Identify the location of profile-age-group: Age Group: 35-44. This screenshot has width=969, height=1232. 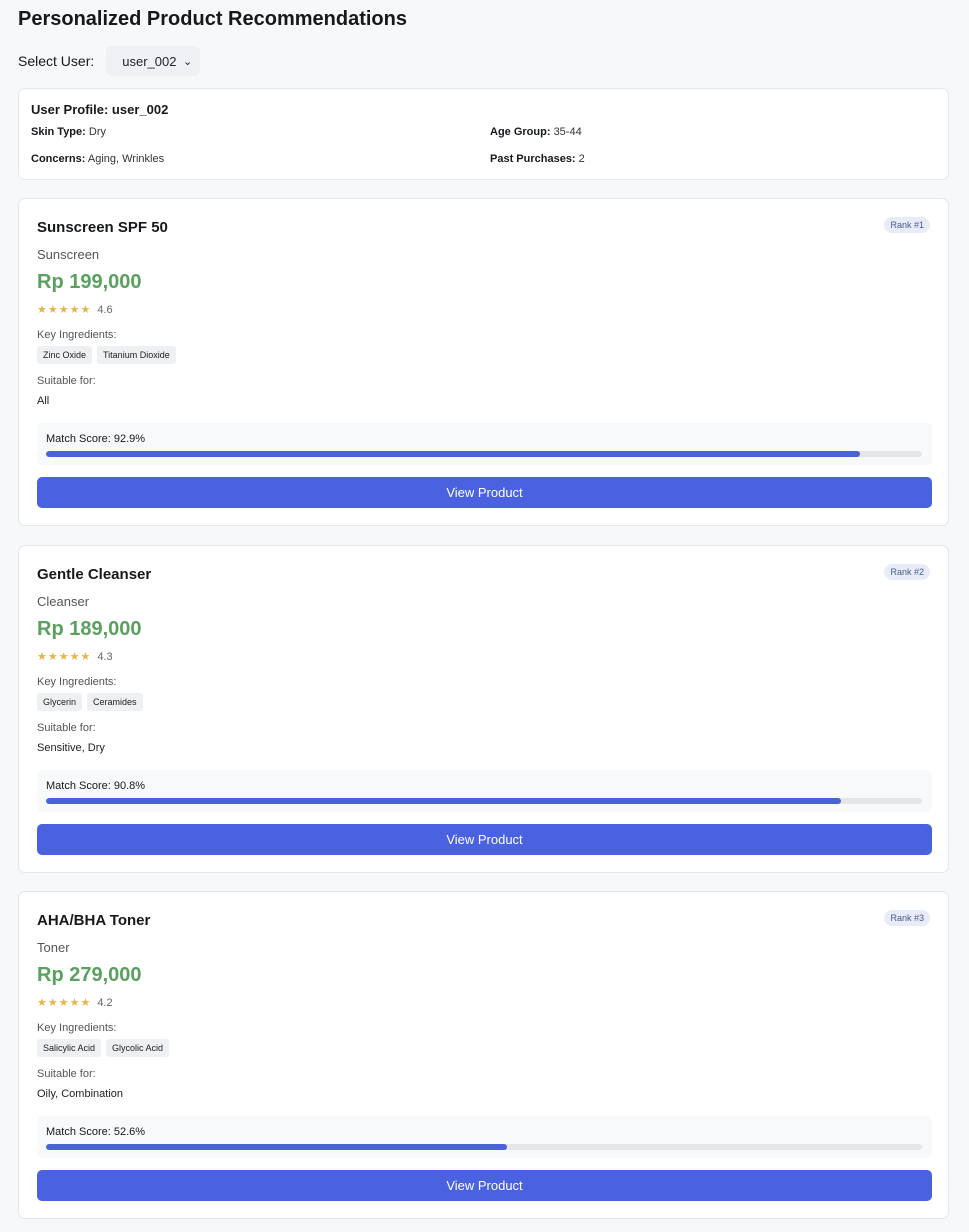
(536, 132).